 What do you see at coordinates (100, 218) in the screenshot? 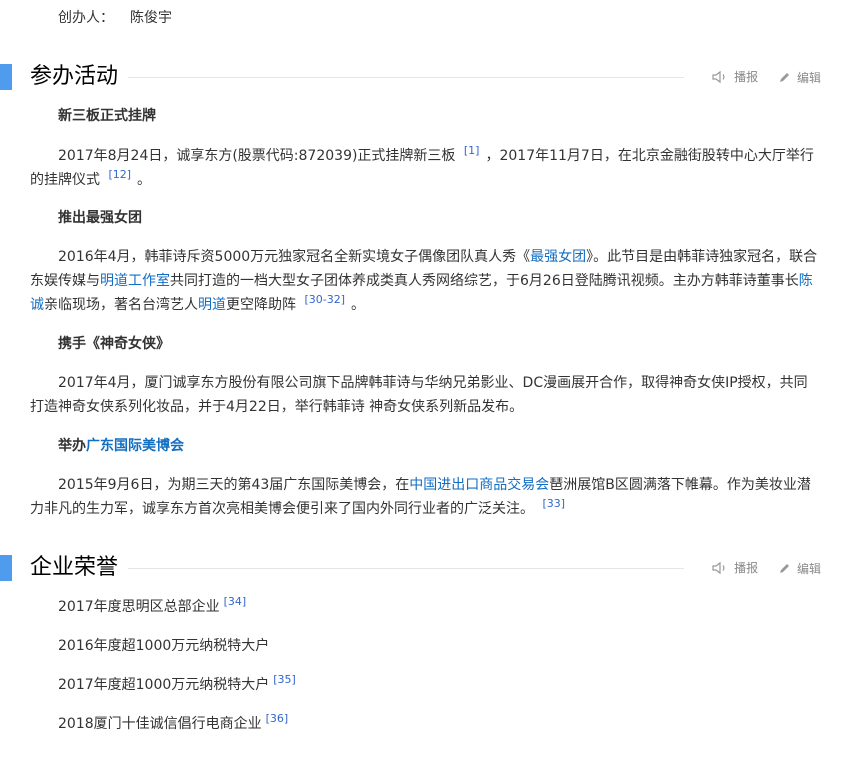
I see `activity-heading: 推出最强女团` at bounding box center [100, 218].